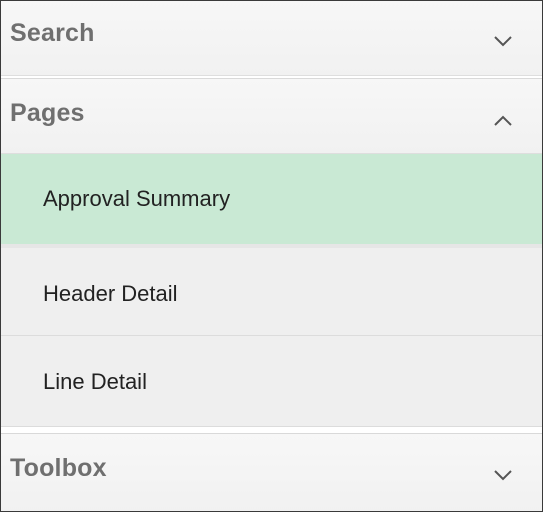 The image size is (544, 512). What do you see at coordinates (52, 33) in the screenshot?
I see `search-section-title: Search` at bounding box center [52, 33].